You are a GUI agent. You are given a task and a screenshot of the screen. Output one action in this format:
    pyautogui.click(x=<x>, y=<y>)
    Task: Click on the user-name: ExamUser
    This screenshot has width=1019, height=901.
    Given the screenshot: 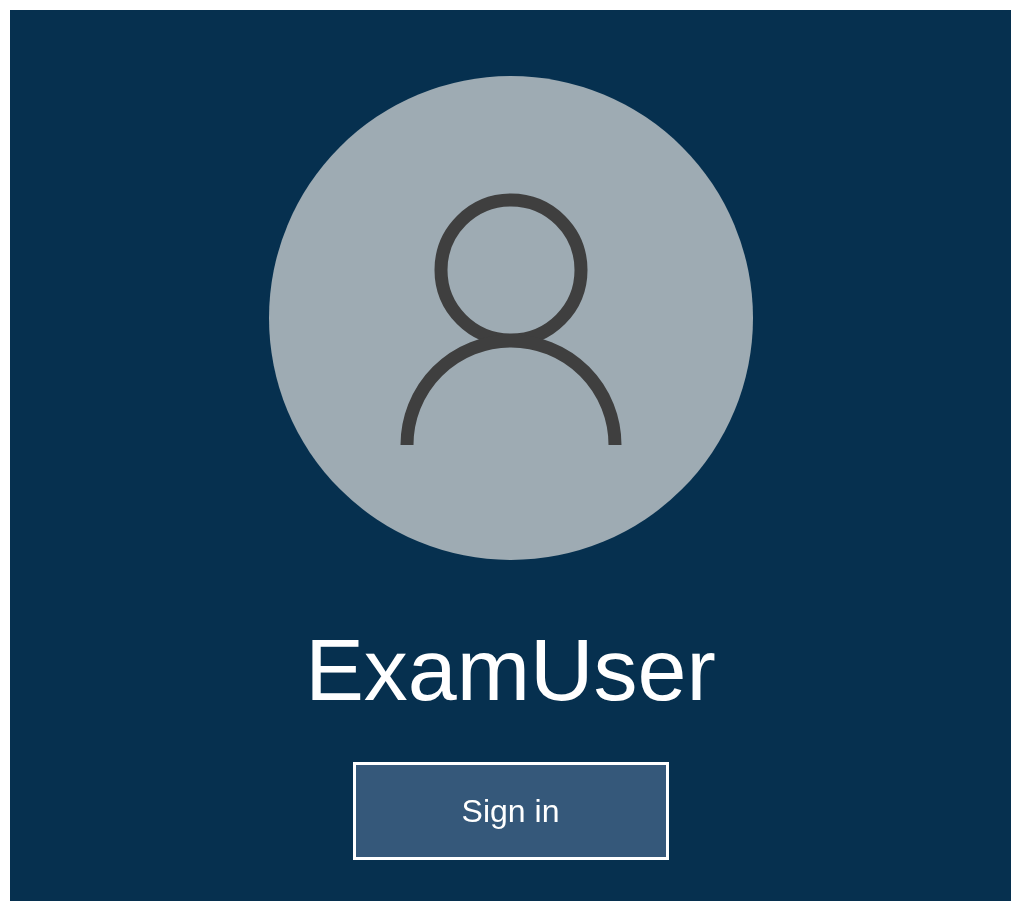 What is the action you would take?
    pyautogui.click(x=510, y=670)
    